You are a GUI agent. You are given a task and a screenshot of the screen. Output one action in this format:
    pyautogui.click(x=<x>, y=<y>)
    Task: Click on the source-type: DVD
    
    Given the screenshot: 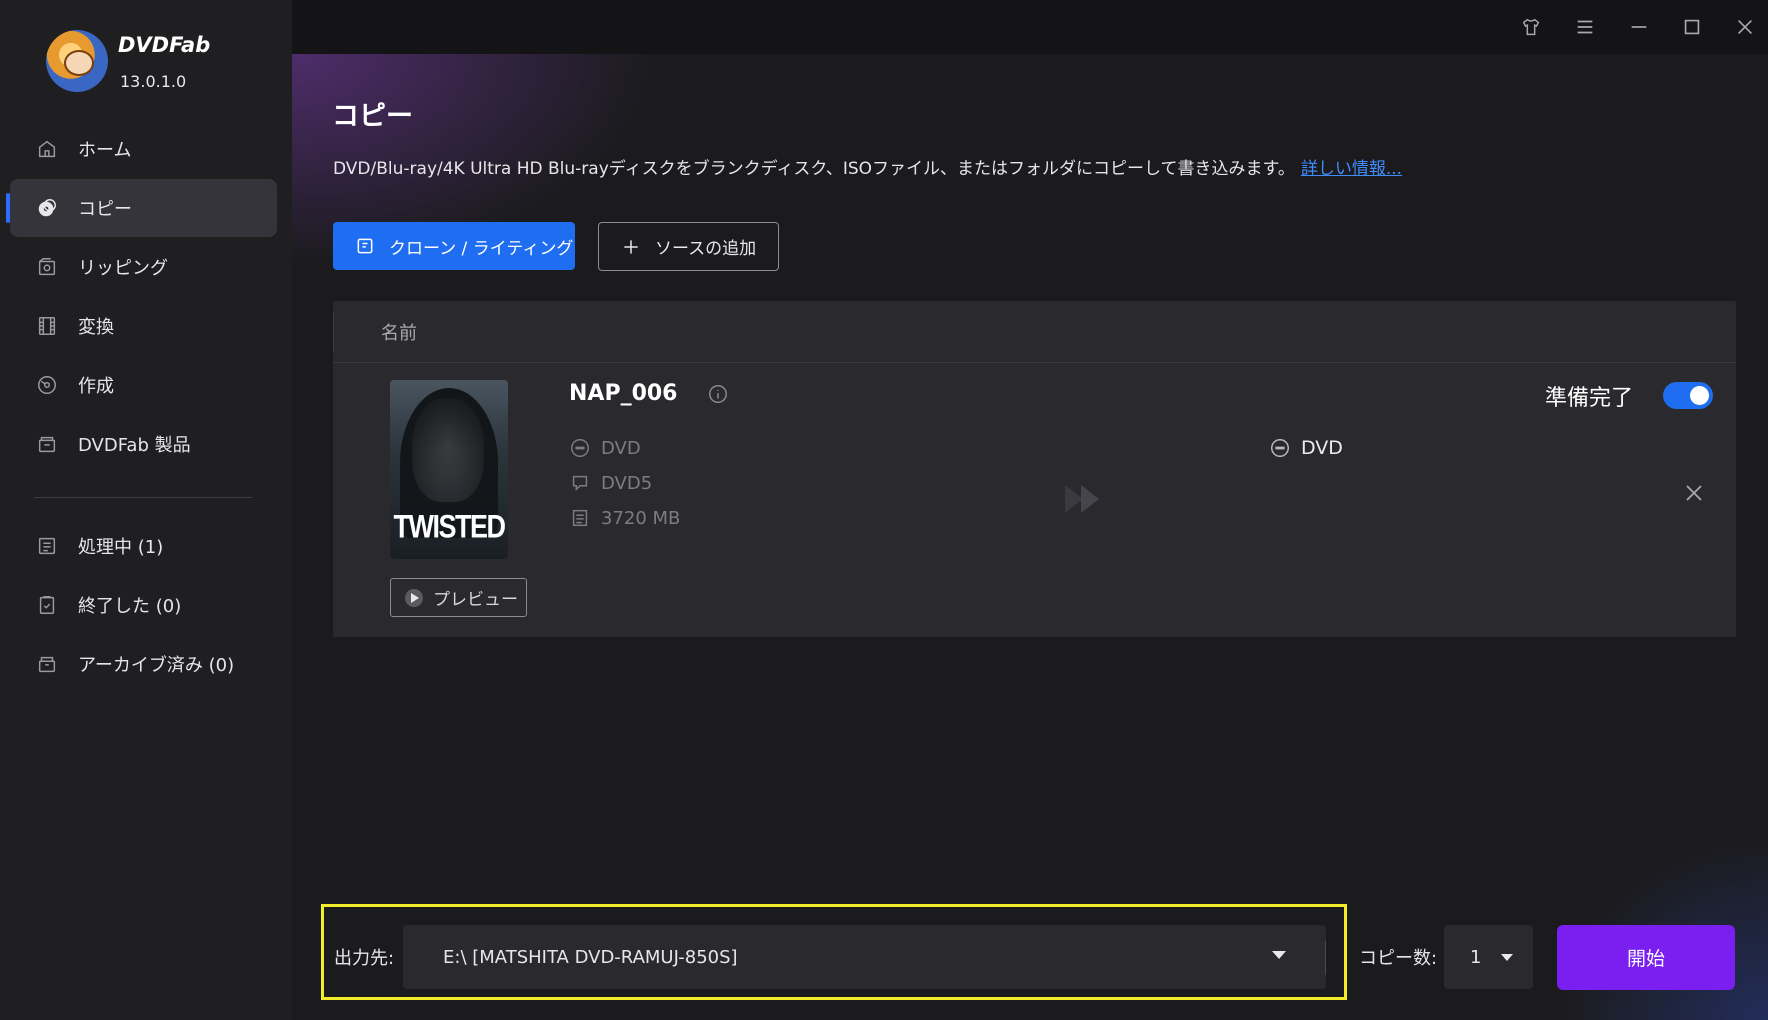 What is the action you would take?
    pyautogui.click(x=605, y=448)
    